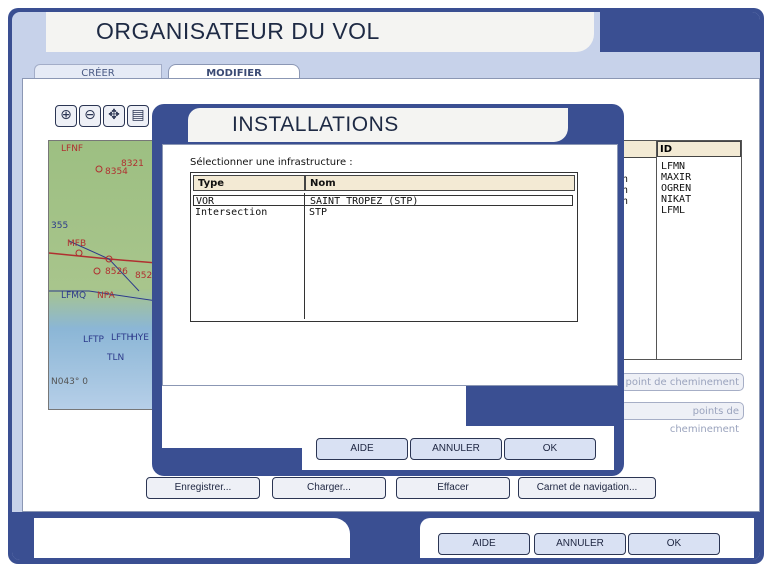  I want to click on pan-icon: ✥, so click(114, 116).